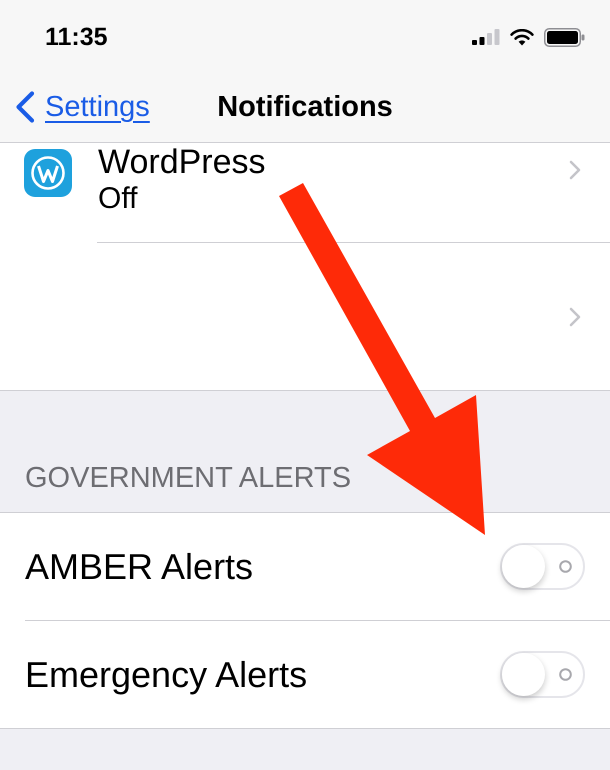 The image size is (610, 770). Describe the element at coordinates (118, 199) in the screenshot. I see `app-status: Off` at that location.